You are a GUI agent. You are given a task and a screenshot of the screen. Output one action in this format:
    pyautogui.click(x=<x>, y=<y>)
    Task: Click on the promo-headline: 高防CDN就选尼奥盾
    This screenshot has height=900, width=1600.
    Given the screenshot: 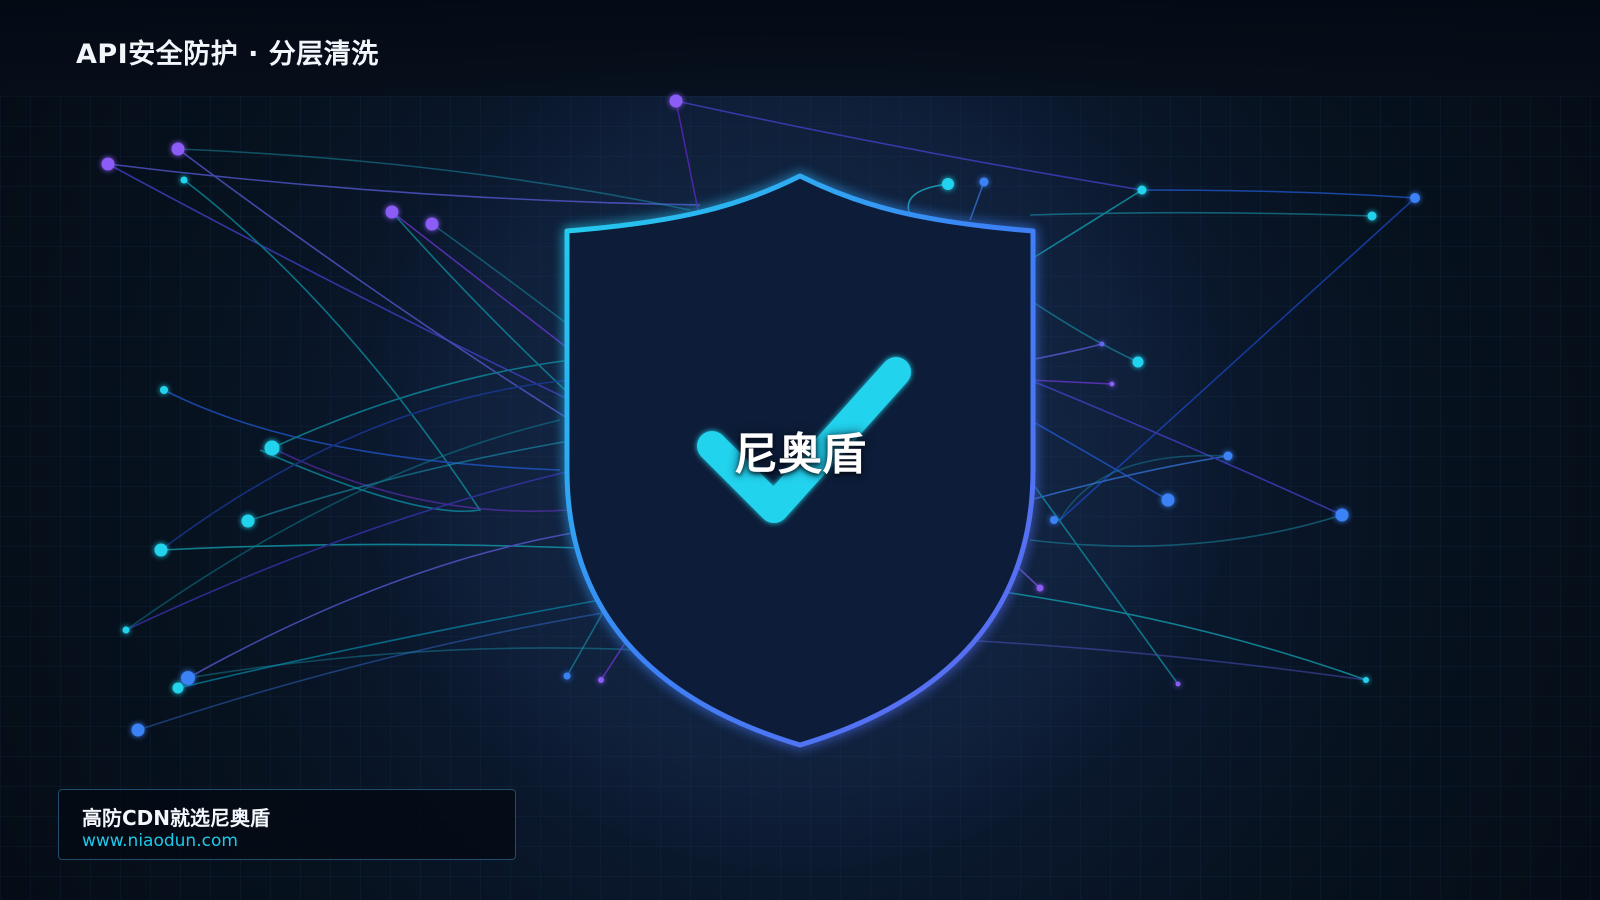 What is the action you would take?
    pyautogui.click(x=176, y=818)
    